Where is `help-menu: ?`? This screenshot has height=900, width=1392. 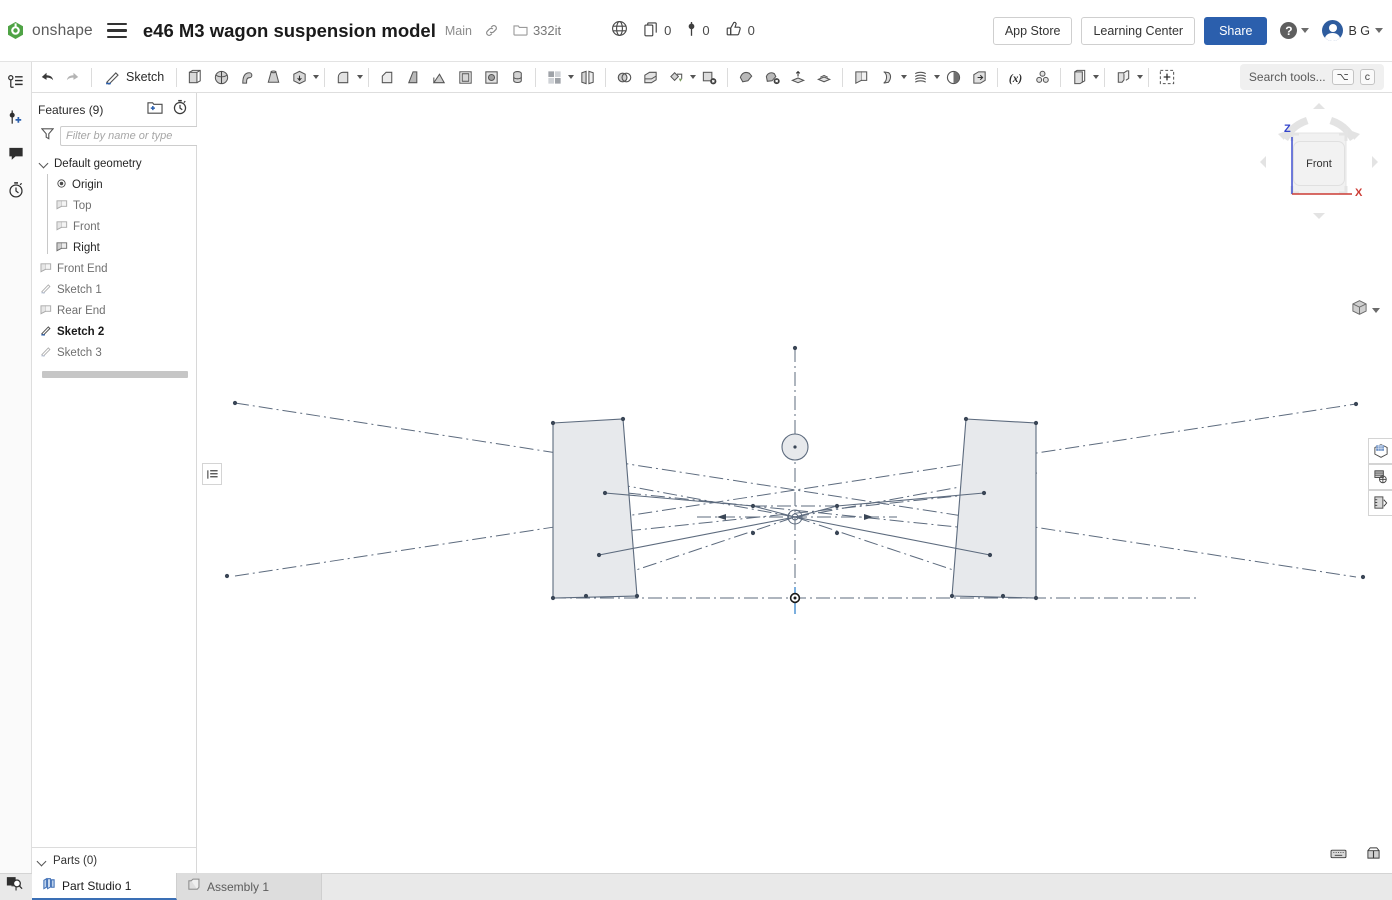
help-menu: ? is located at coordinates (1295, 30).